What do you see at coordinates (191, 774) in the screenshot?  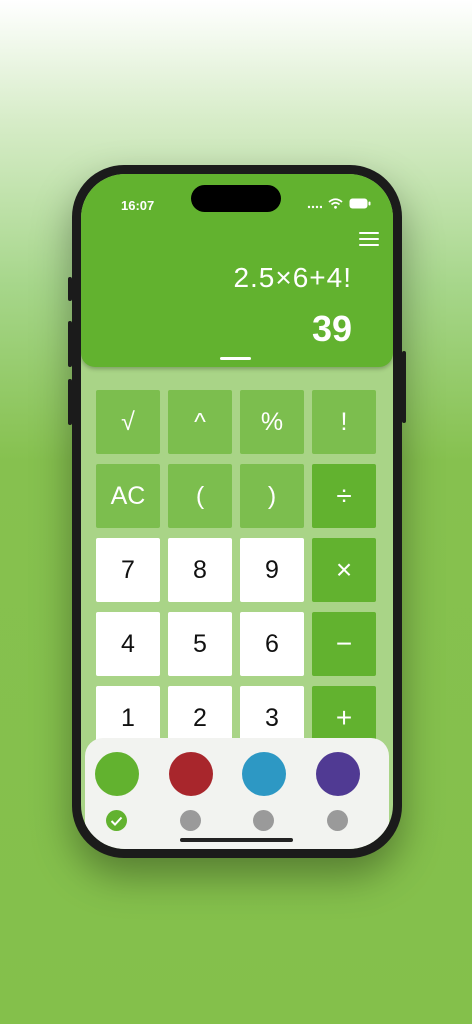 I see `theme-swatch-red` at bounding box center [191, 774].